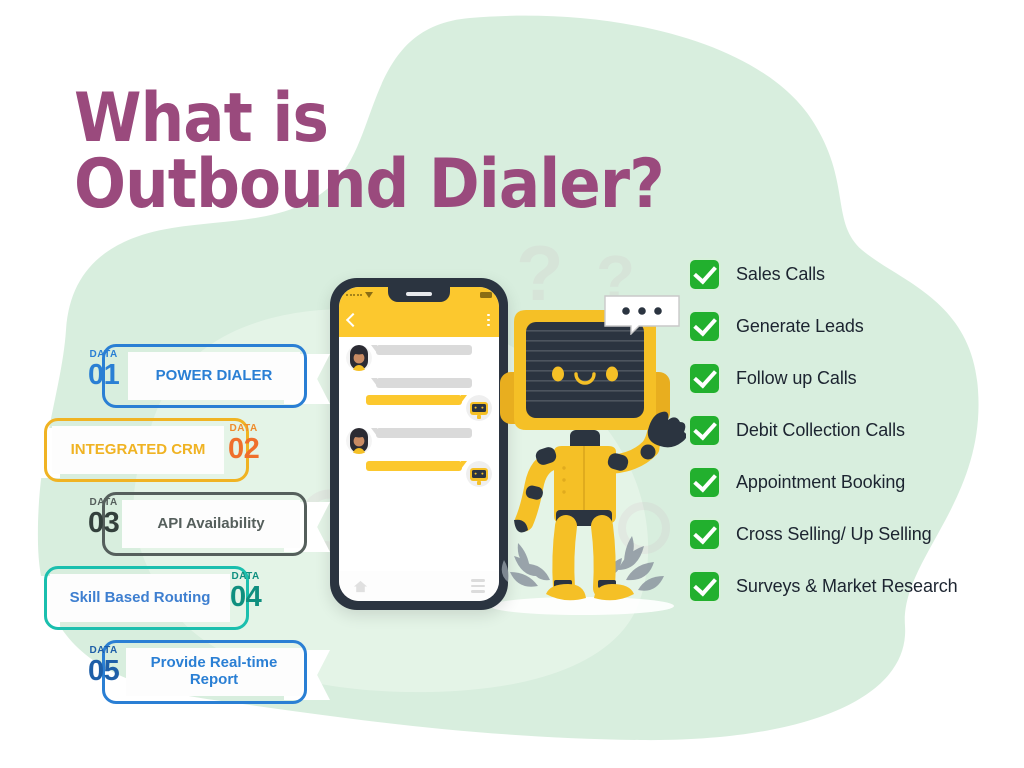 This screenshot has height=768, width=1024. What do you see at coordinates (820, 429) in the screenshot?
I see `checklist-label: Debit Collection Calls` at bounding box center [820, 429].